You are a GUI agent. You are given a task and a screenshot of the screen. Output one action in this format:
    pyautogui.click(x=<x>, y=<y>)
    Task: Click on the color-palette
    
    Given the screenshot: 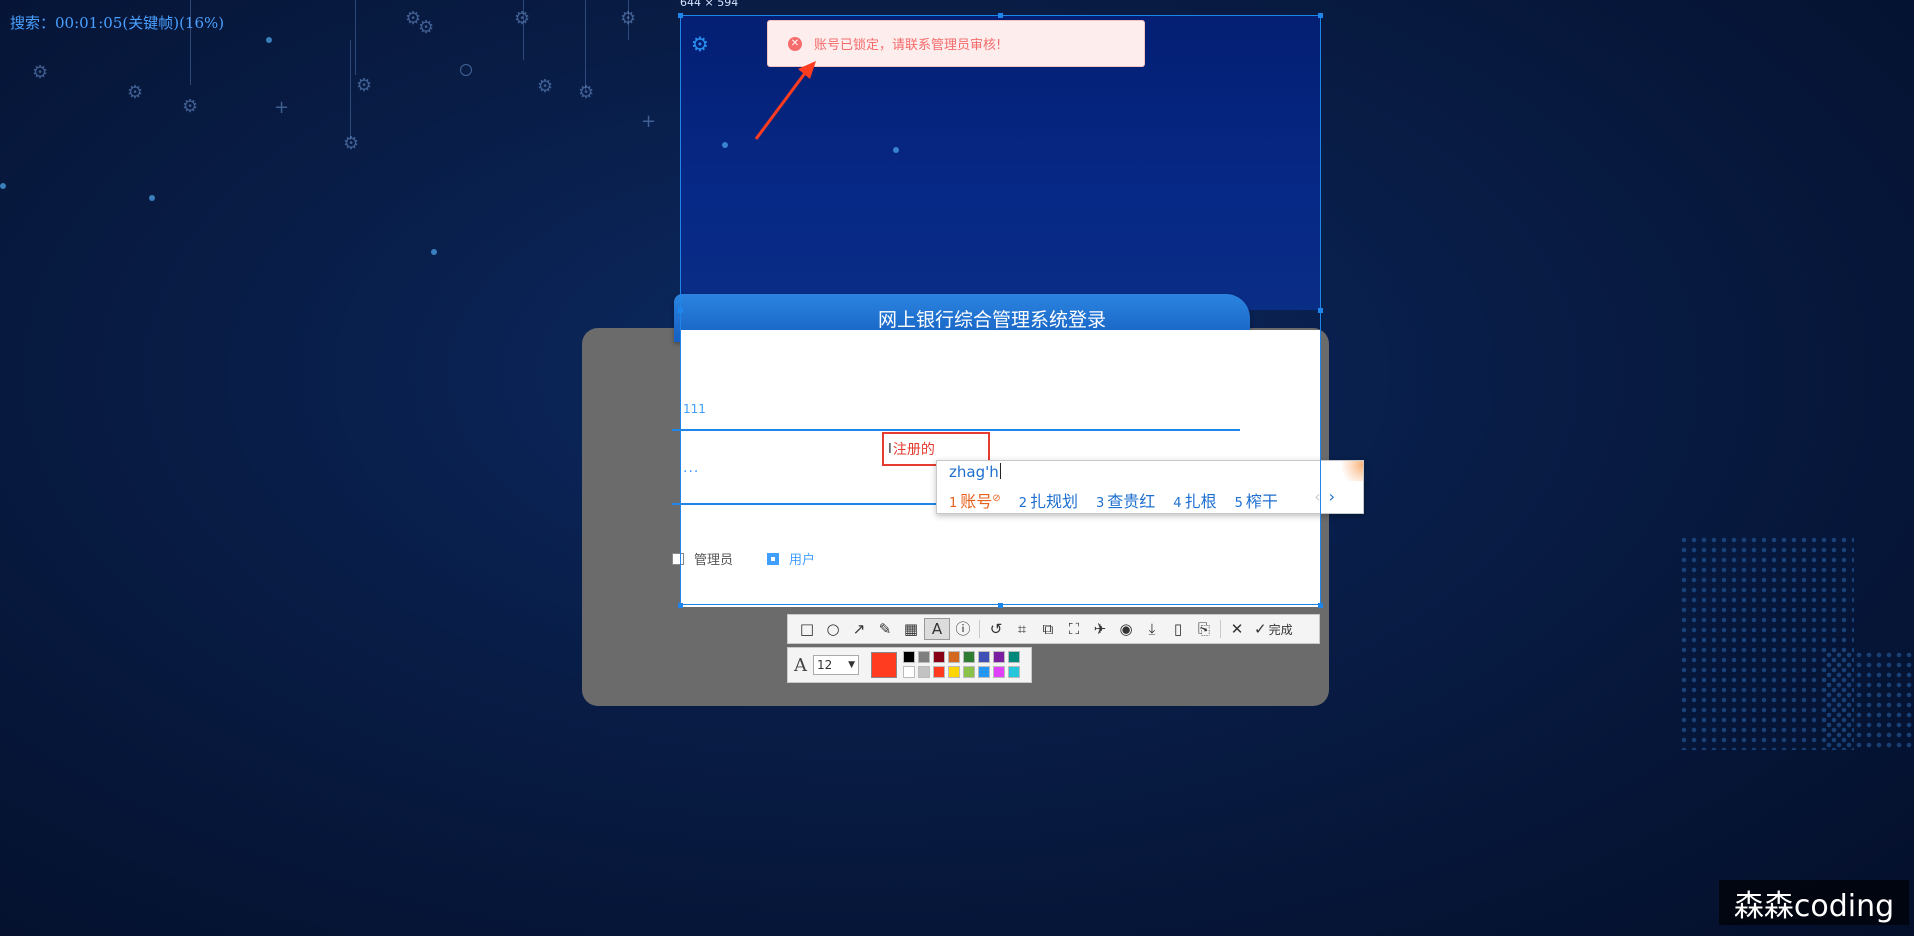 What is the action you would take?
    pyautogui.click(x=962, y=665)
    